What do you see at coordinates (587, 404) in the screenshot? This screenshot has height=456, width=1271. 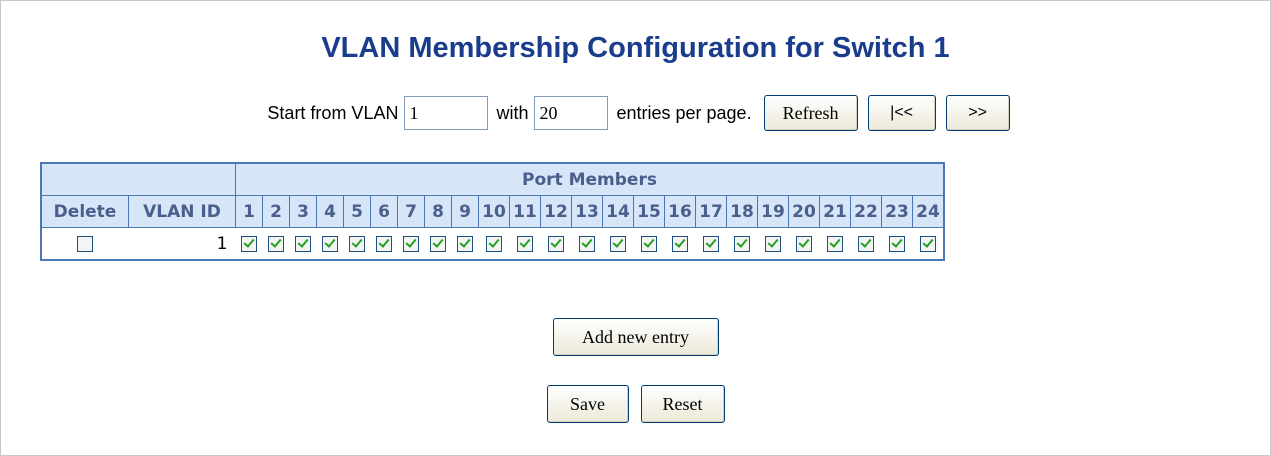 I see `save-button: Save` at bounding box center [587, 404].